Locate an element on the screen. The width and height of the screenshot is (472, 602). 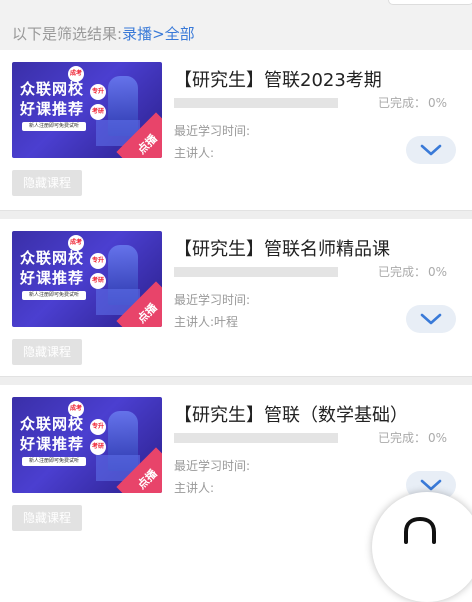
filter-crumb-link: 录播>全部 is located at coordinates (158, 34).